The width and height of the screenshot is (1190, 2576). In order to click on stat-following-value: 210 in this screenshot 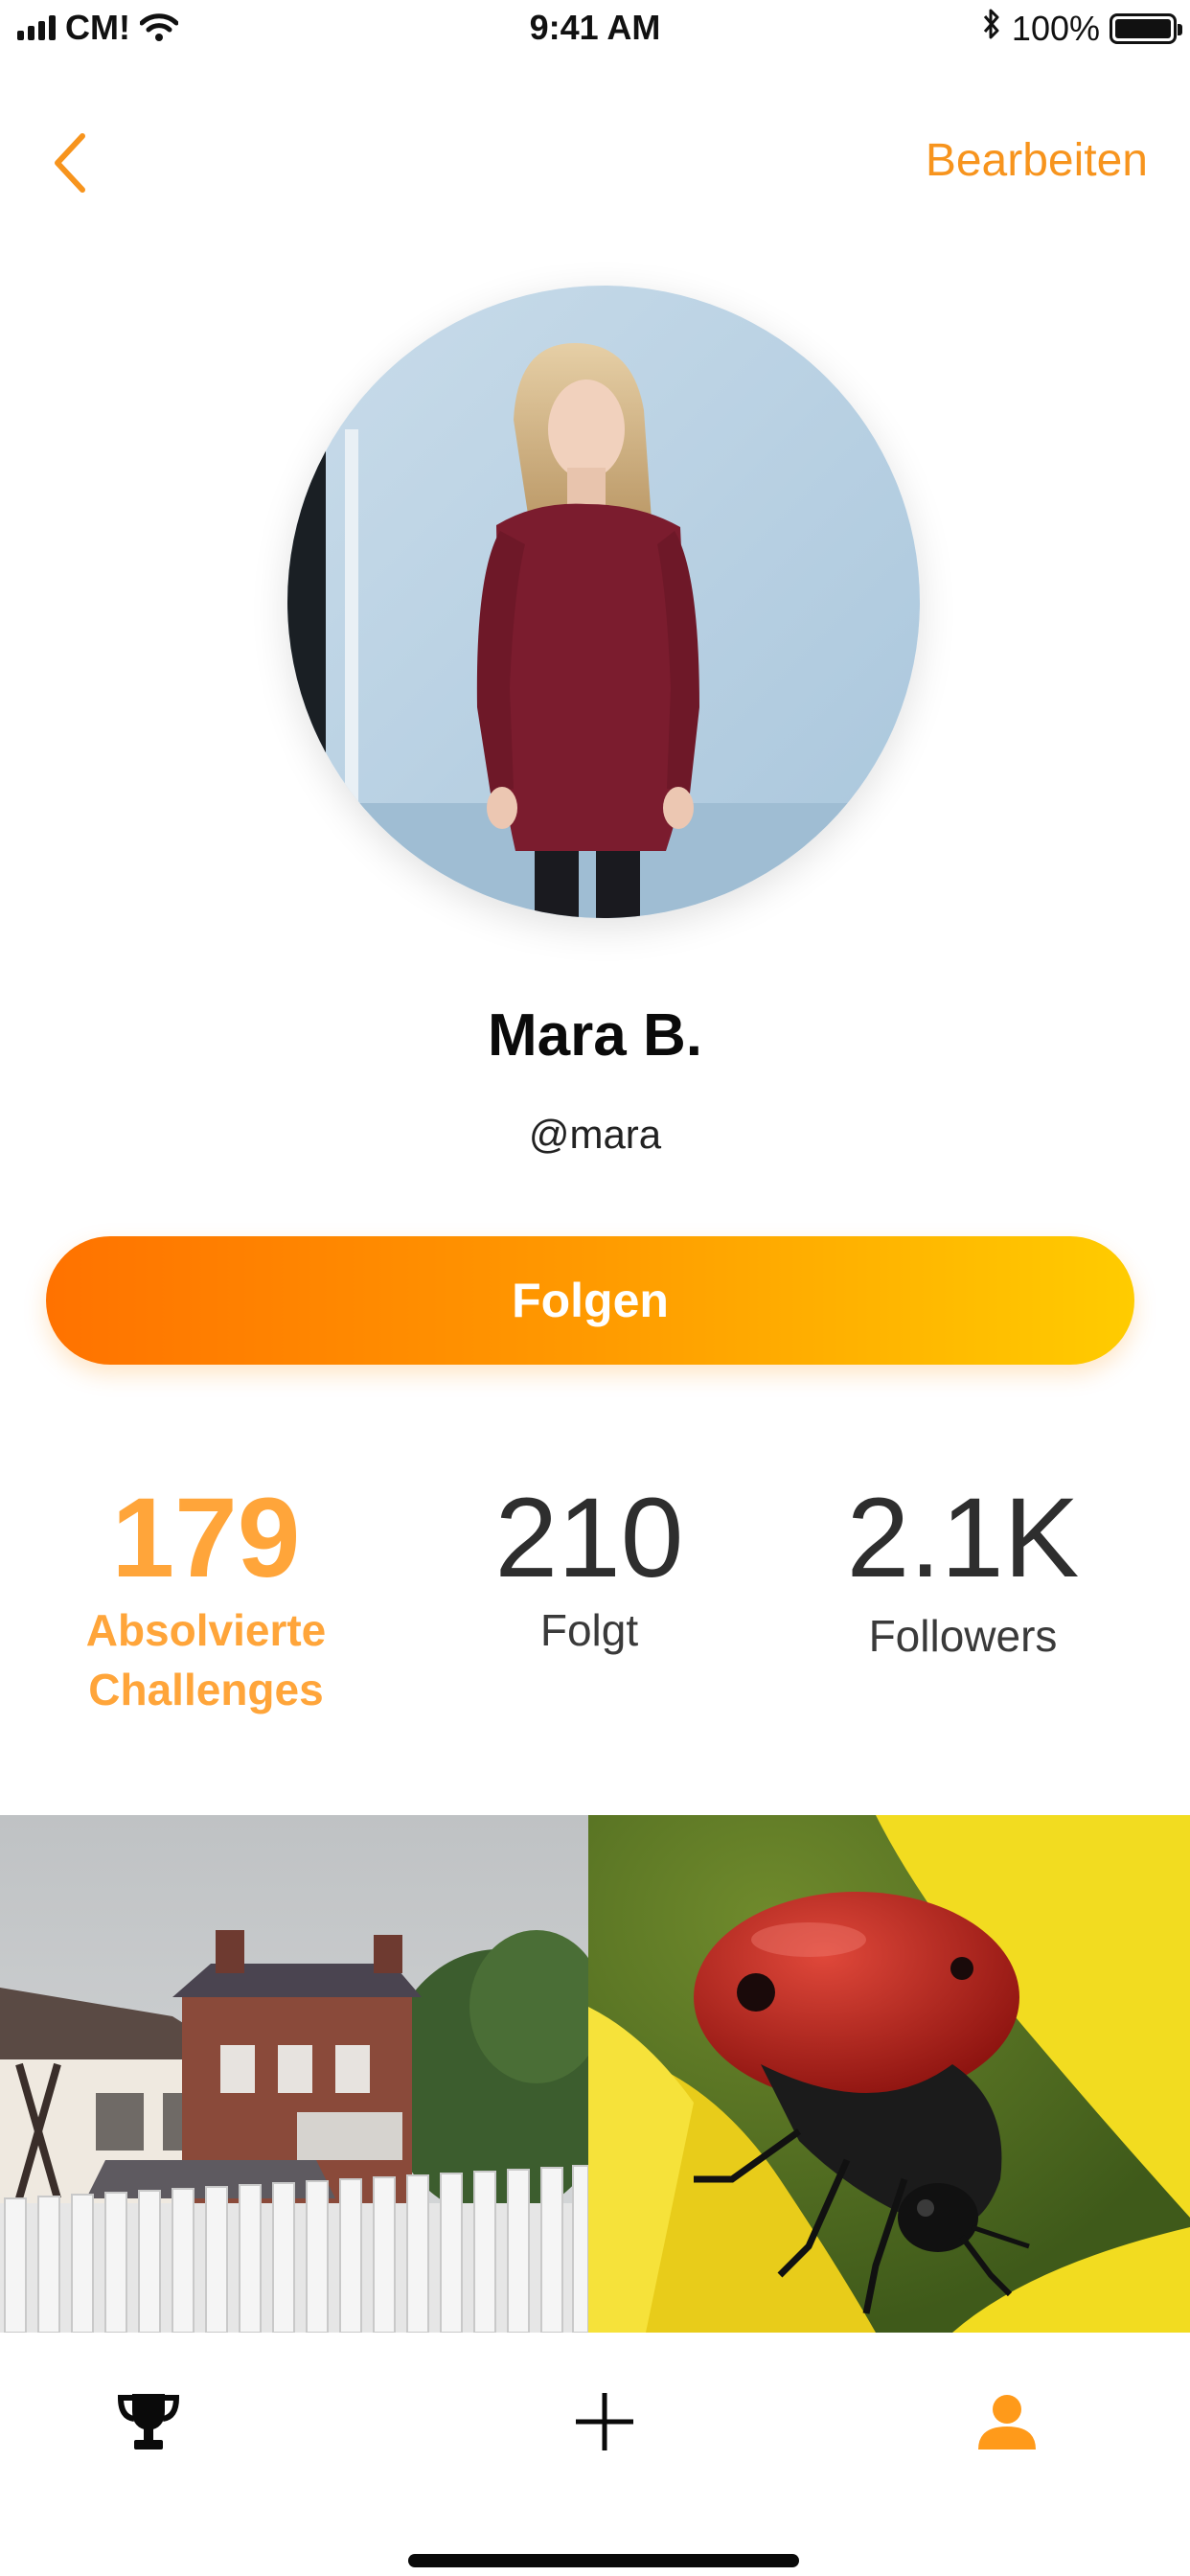, I will do `click(589, 1538)`.